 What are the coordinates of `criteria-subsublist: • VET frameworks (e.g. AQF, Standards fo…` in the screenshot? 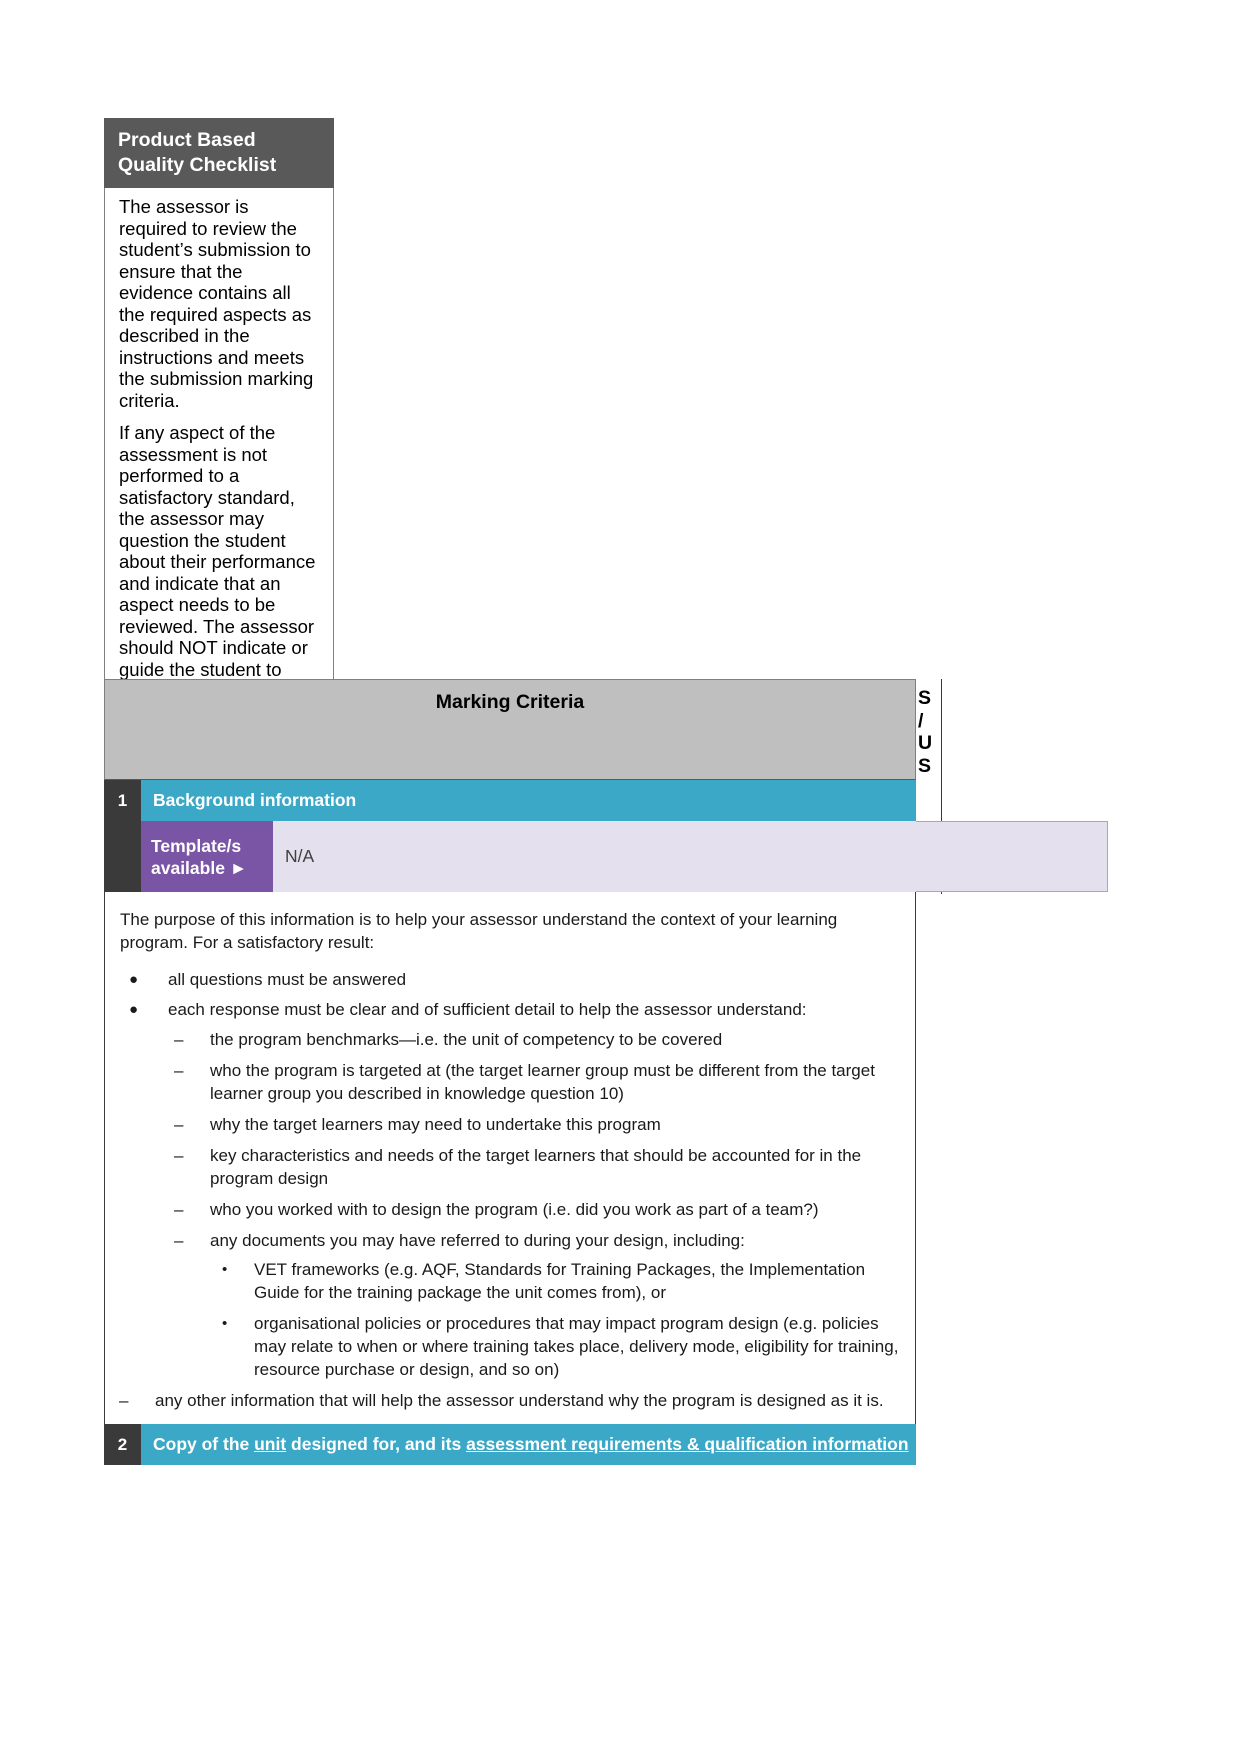 It's located at (555, 1319).